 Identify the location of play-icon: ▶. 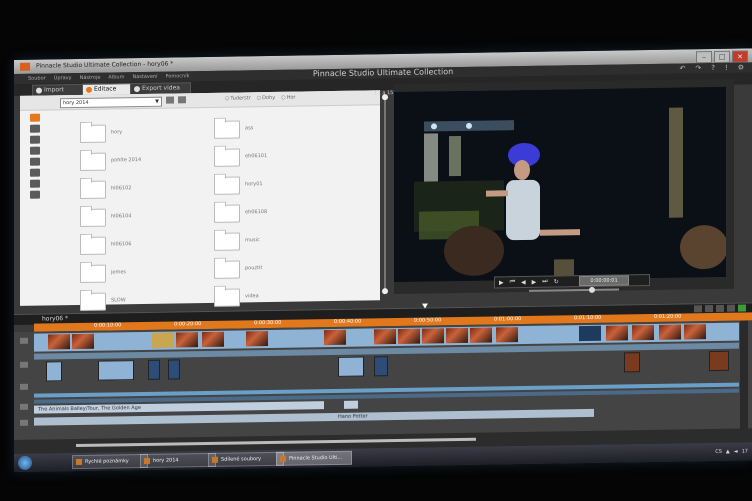
(501, 282).